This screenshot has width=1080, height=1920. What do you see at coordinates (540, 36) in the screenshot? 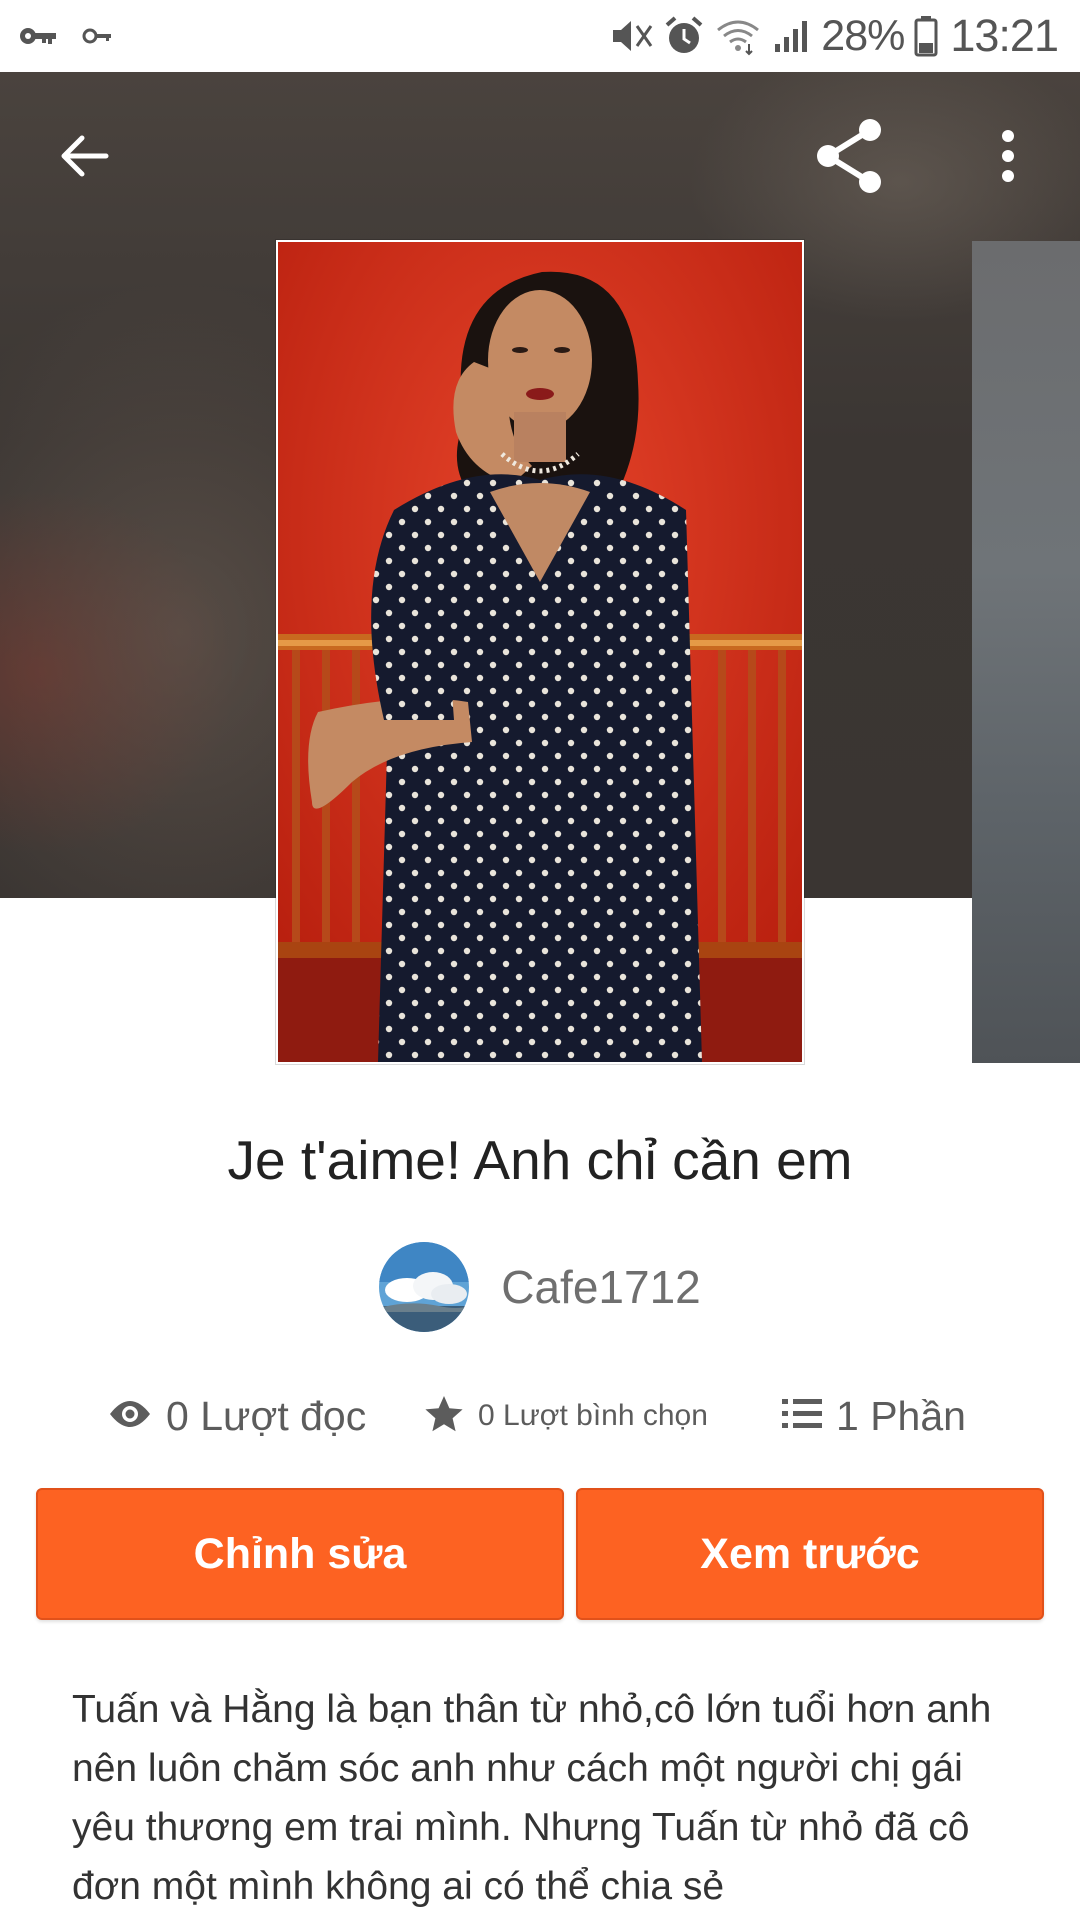
I see `status-bar: 28% 13:21` at bounding box center [540, 36].